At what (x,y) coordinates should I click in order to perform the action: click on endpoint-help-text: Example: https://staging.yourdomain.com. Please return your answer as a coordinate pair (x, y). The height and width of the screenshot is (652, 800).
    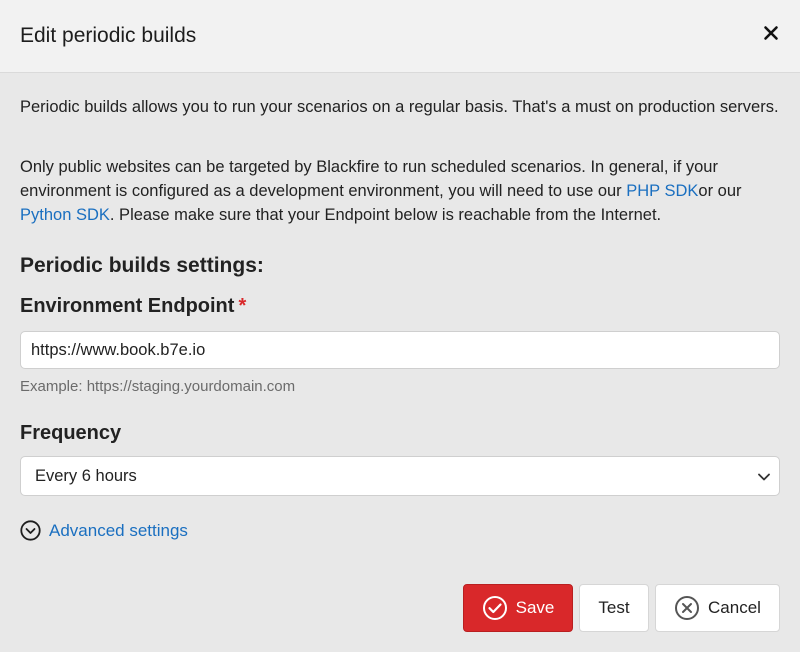
    Looking at the image, I should click on (158, 386).